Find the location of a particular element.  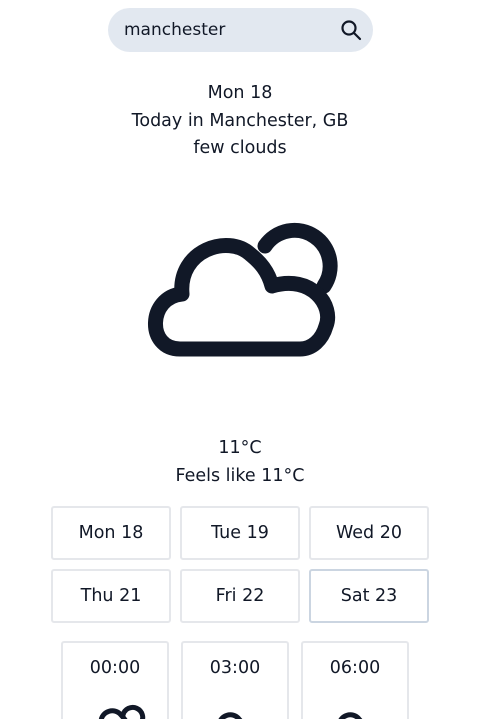

day-button-thu: Thu 21 is located at coordinates (111, 596).